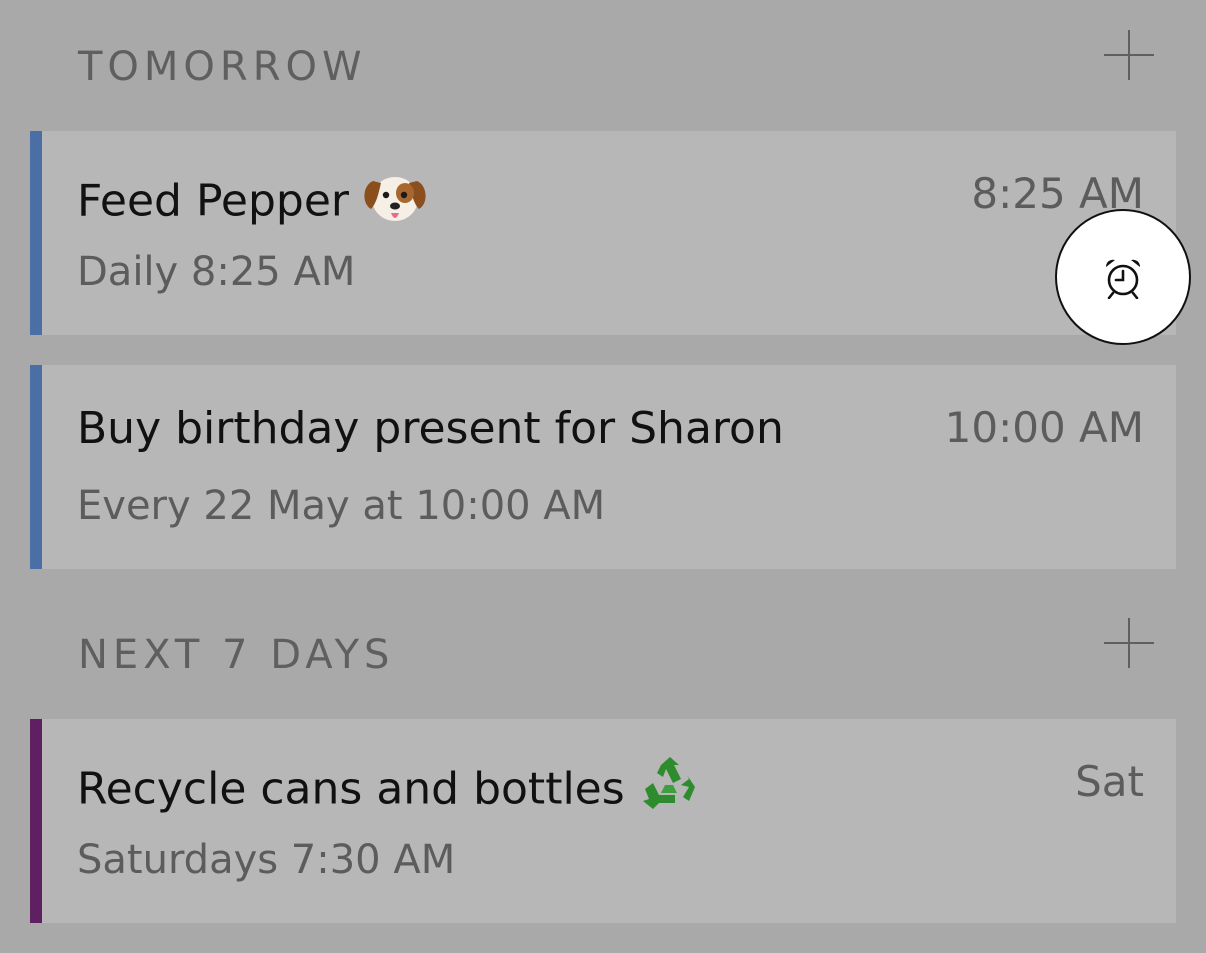  What do you see at coordinates (1044, 427) in the screenshot?
I see `reminder-time: 10:00 AM` at bounding box center [1044, 427].